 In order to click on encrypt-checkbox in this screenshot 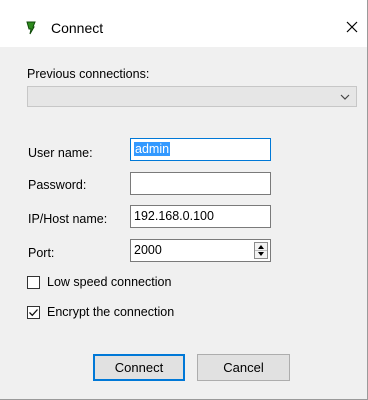, I will do `click(33, 312)`.